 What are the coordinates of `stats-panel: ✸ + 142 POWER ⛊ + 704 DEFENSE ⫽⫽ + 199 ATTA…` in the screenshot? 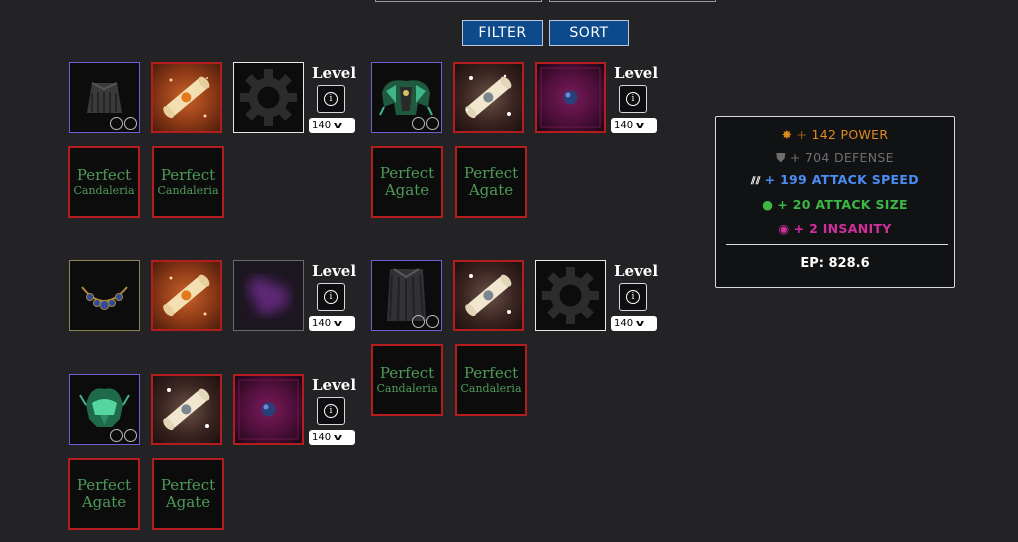 It's located at (835, 202).